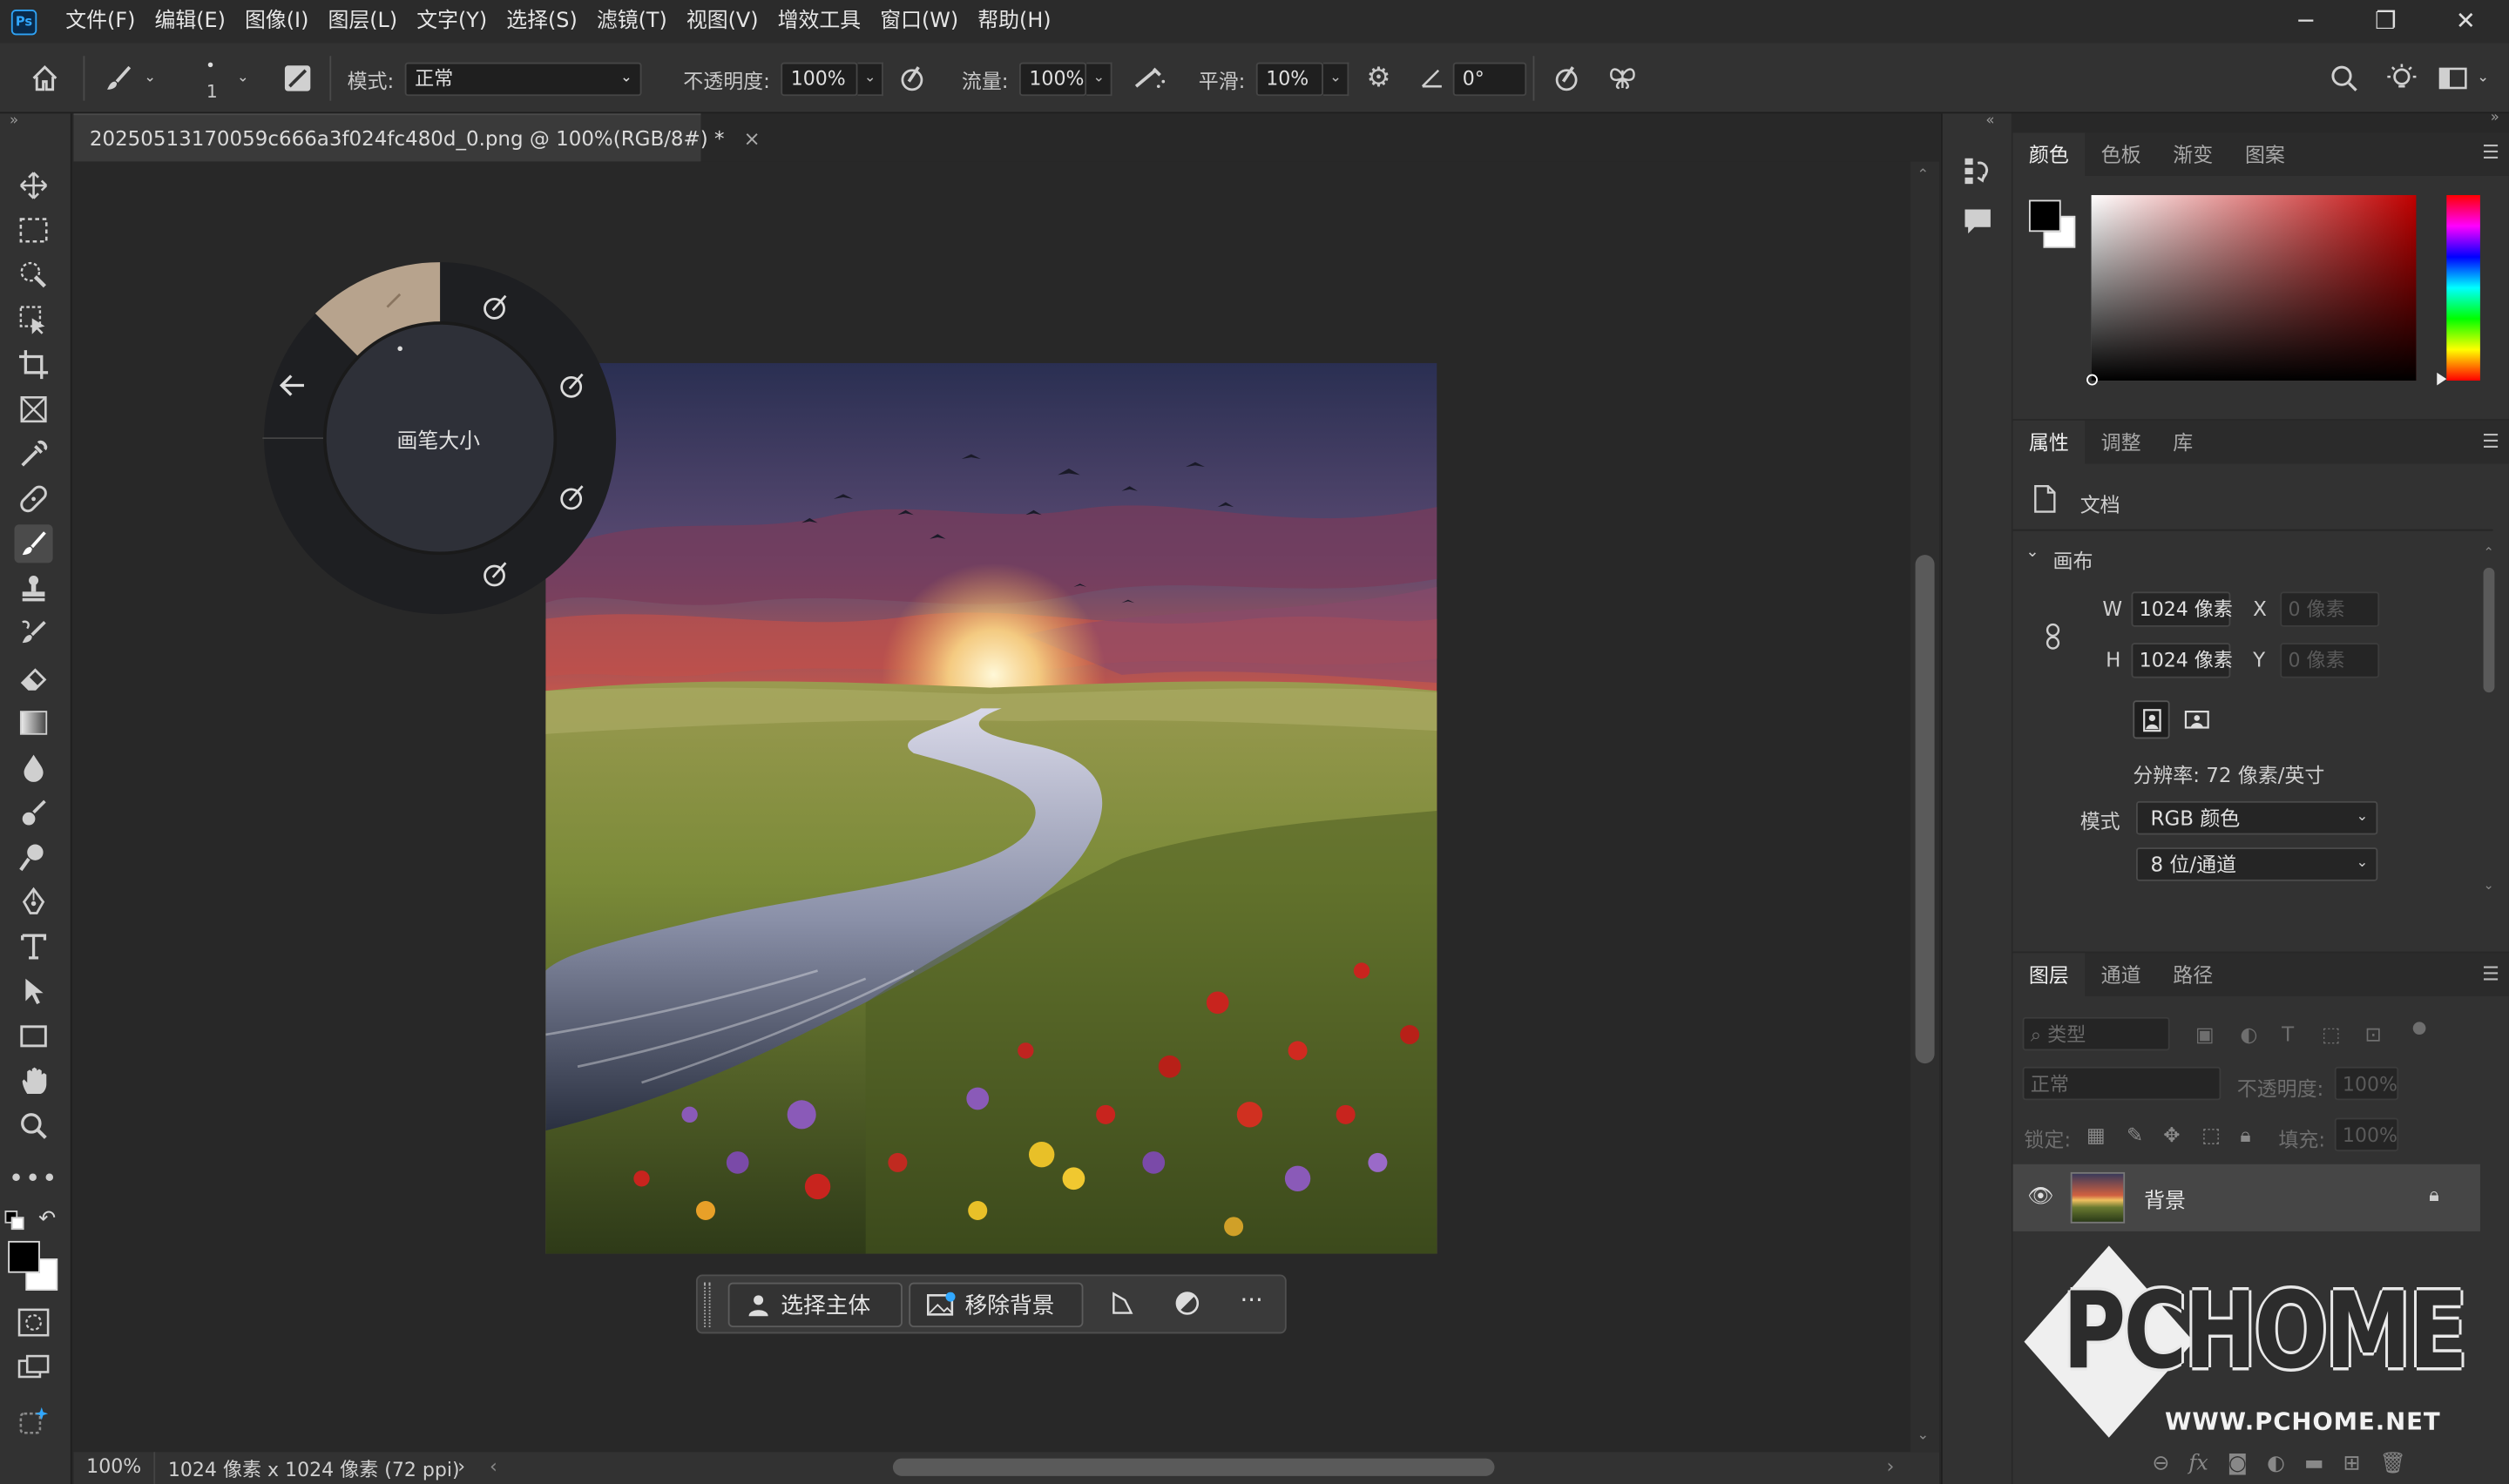 This screenshot has height=1484, width=2509. I want to click on scroll-down-icon: ⌄, so click(2489, 885).